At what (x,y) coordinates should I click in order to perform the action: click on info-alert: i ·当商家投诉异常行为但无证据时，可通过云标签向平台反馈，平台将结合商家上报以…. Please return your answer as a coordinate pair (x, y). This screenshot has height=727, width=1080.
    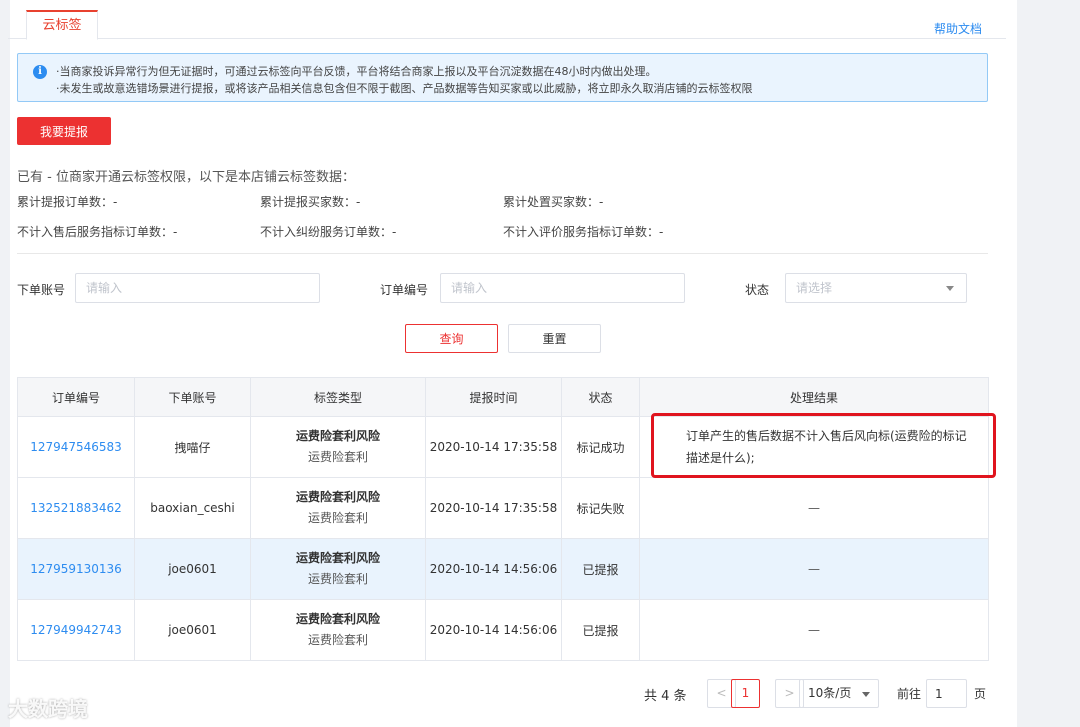
    Looking at the image, I should click on (502, 77).